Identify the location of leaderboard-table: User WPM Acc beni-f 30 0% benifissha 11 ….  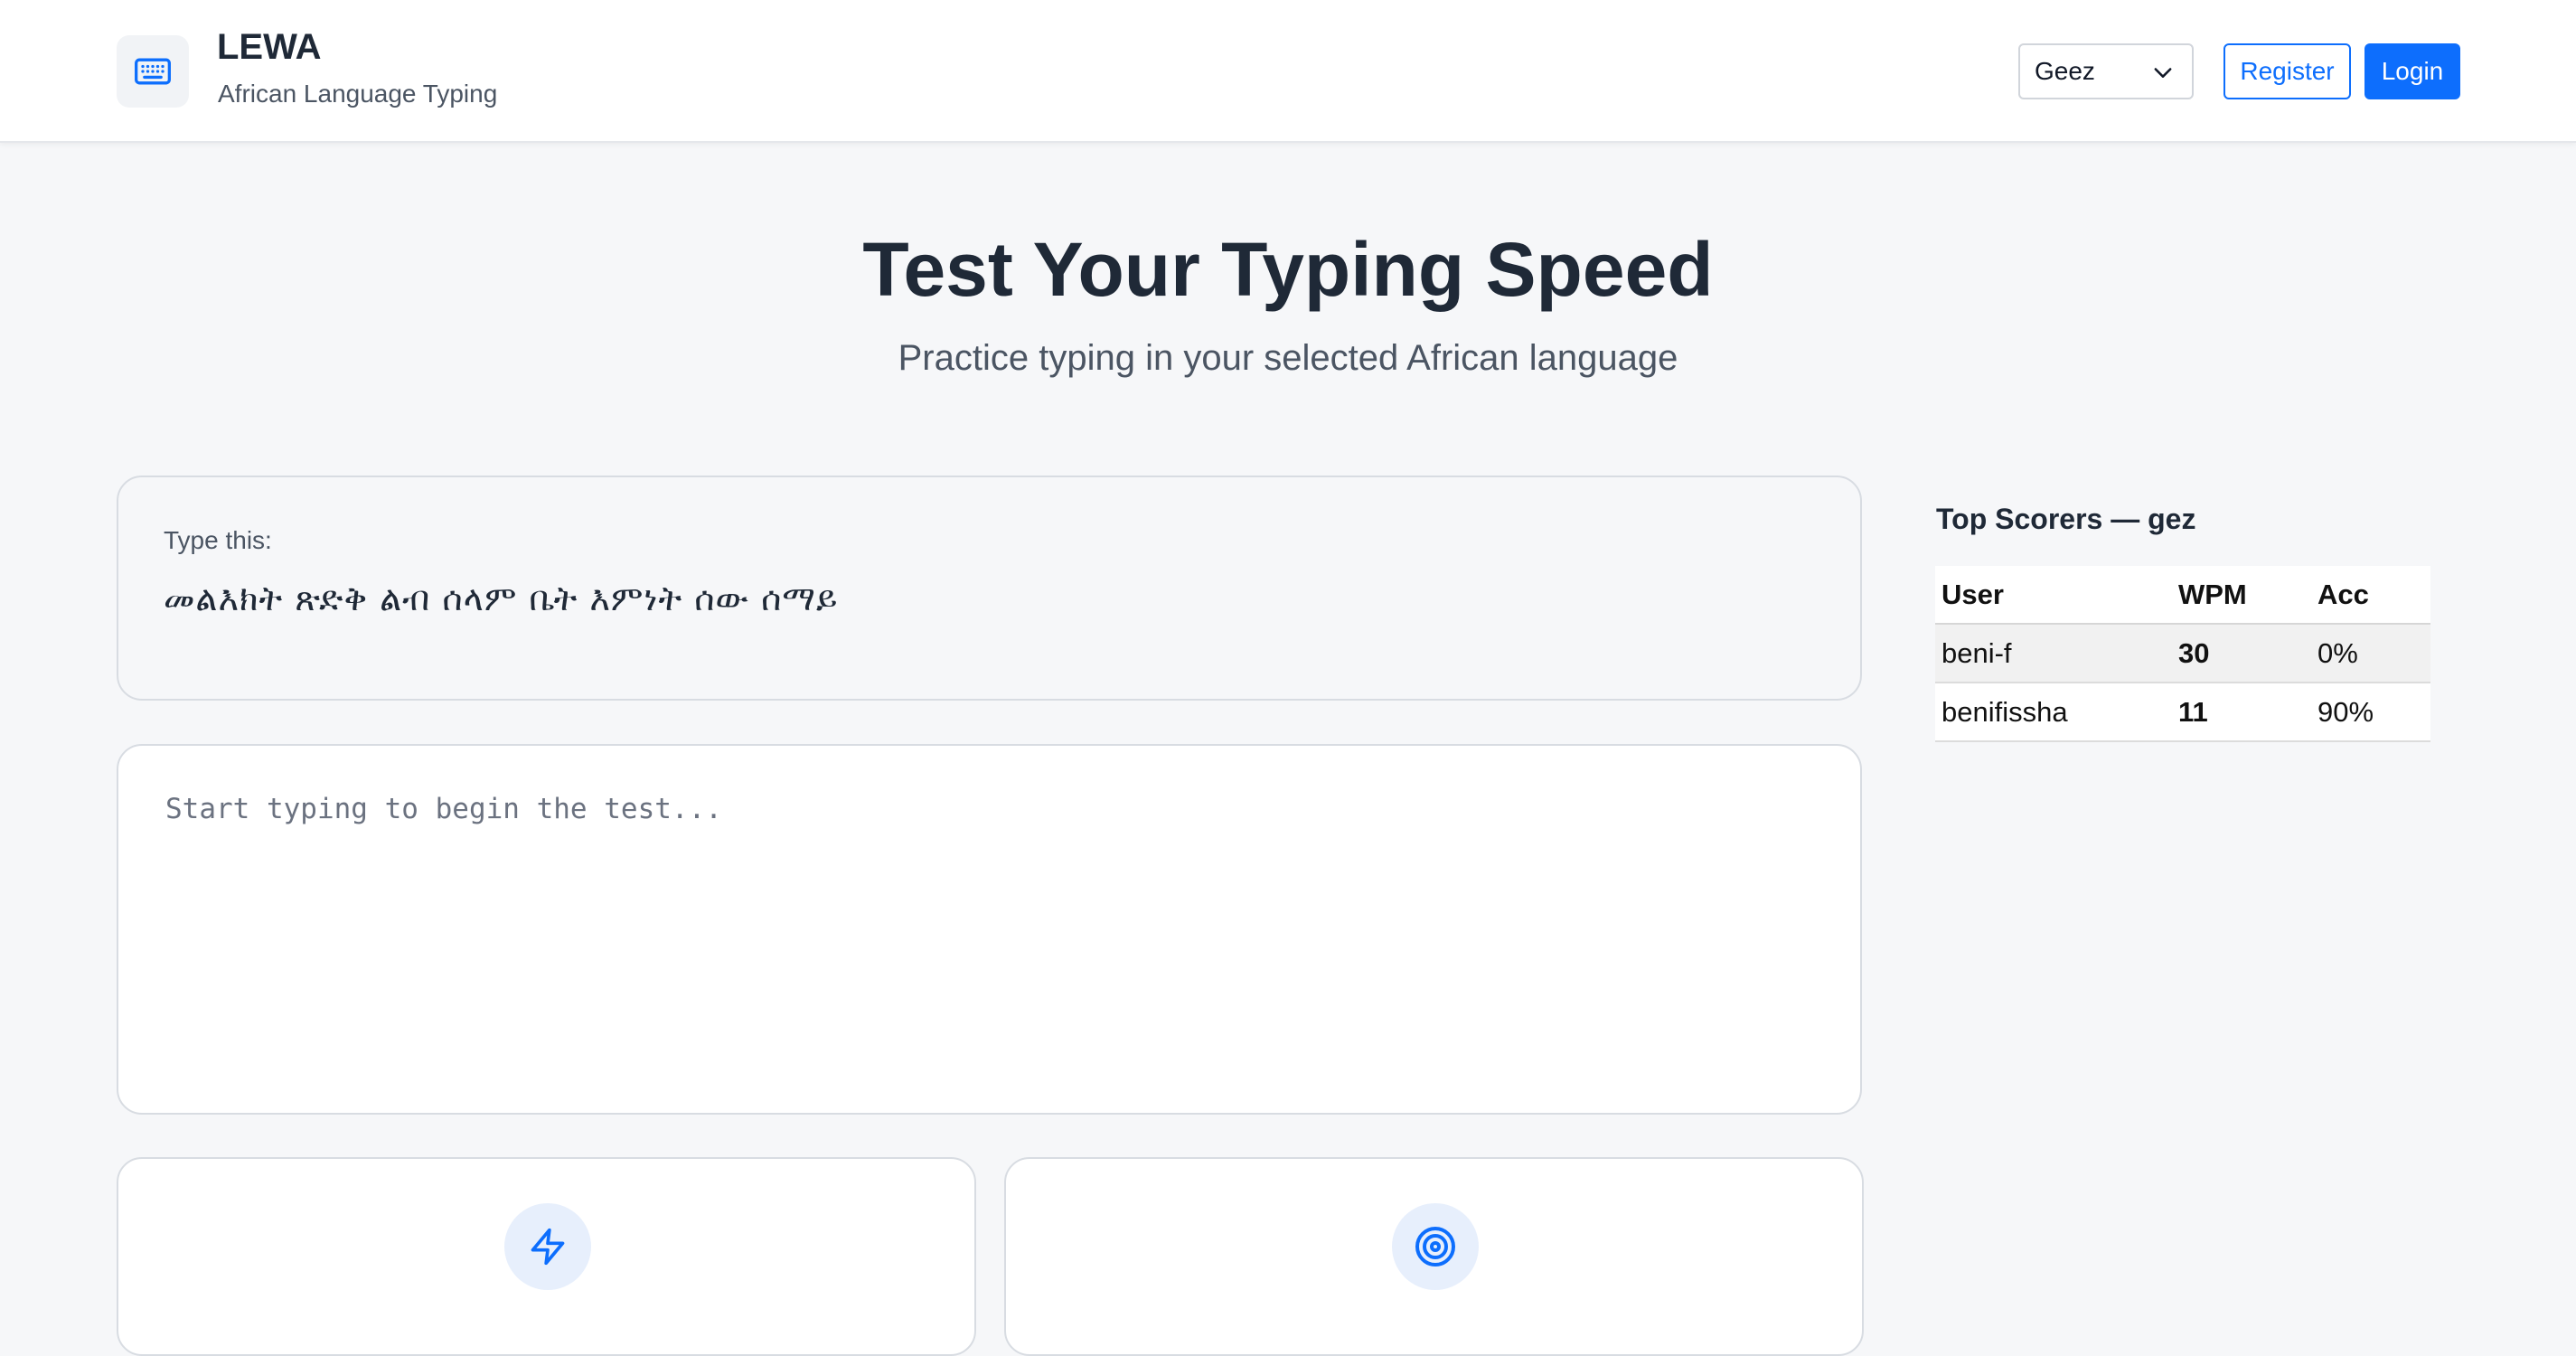
(2182, 654).